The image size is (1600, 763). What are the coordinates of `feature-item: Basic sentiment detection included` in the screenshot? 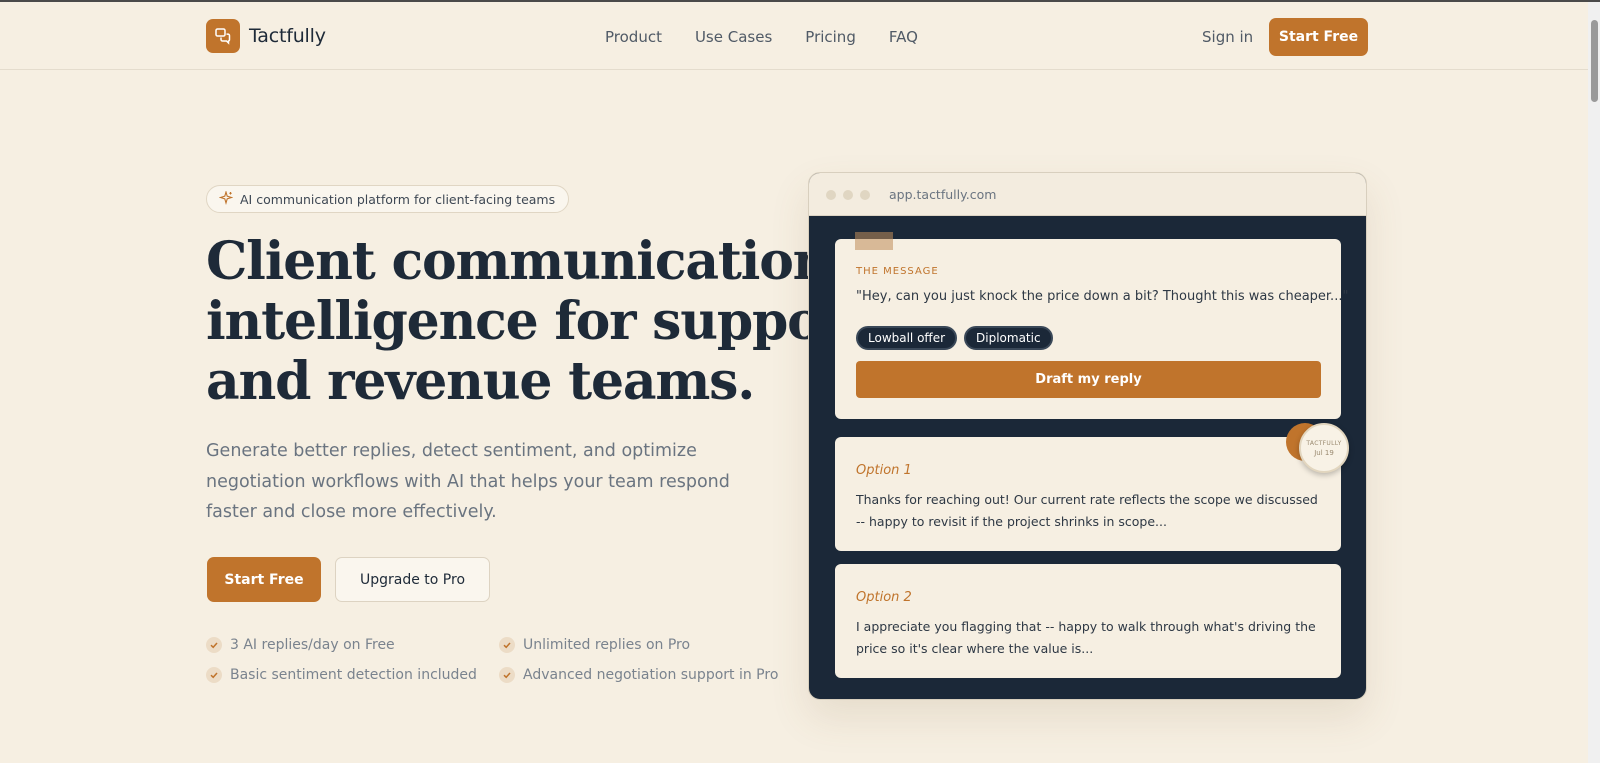 It's located at (341, 675).